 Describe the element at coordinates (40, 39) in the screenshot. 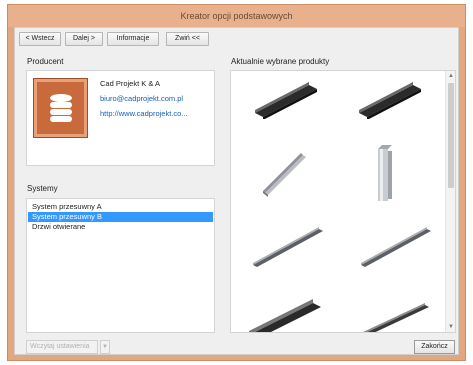

I see `back-button: < Wstecz` at that location.